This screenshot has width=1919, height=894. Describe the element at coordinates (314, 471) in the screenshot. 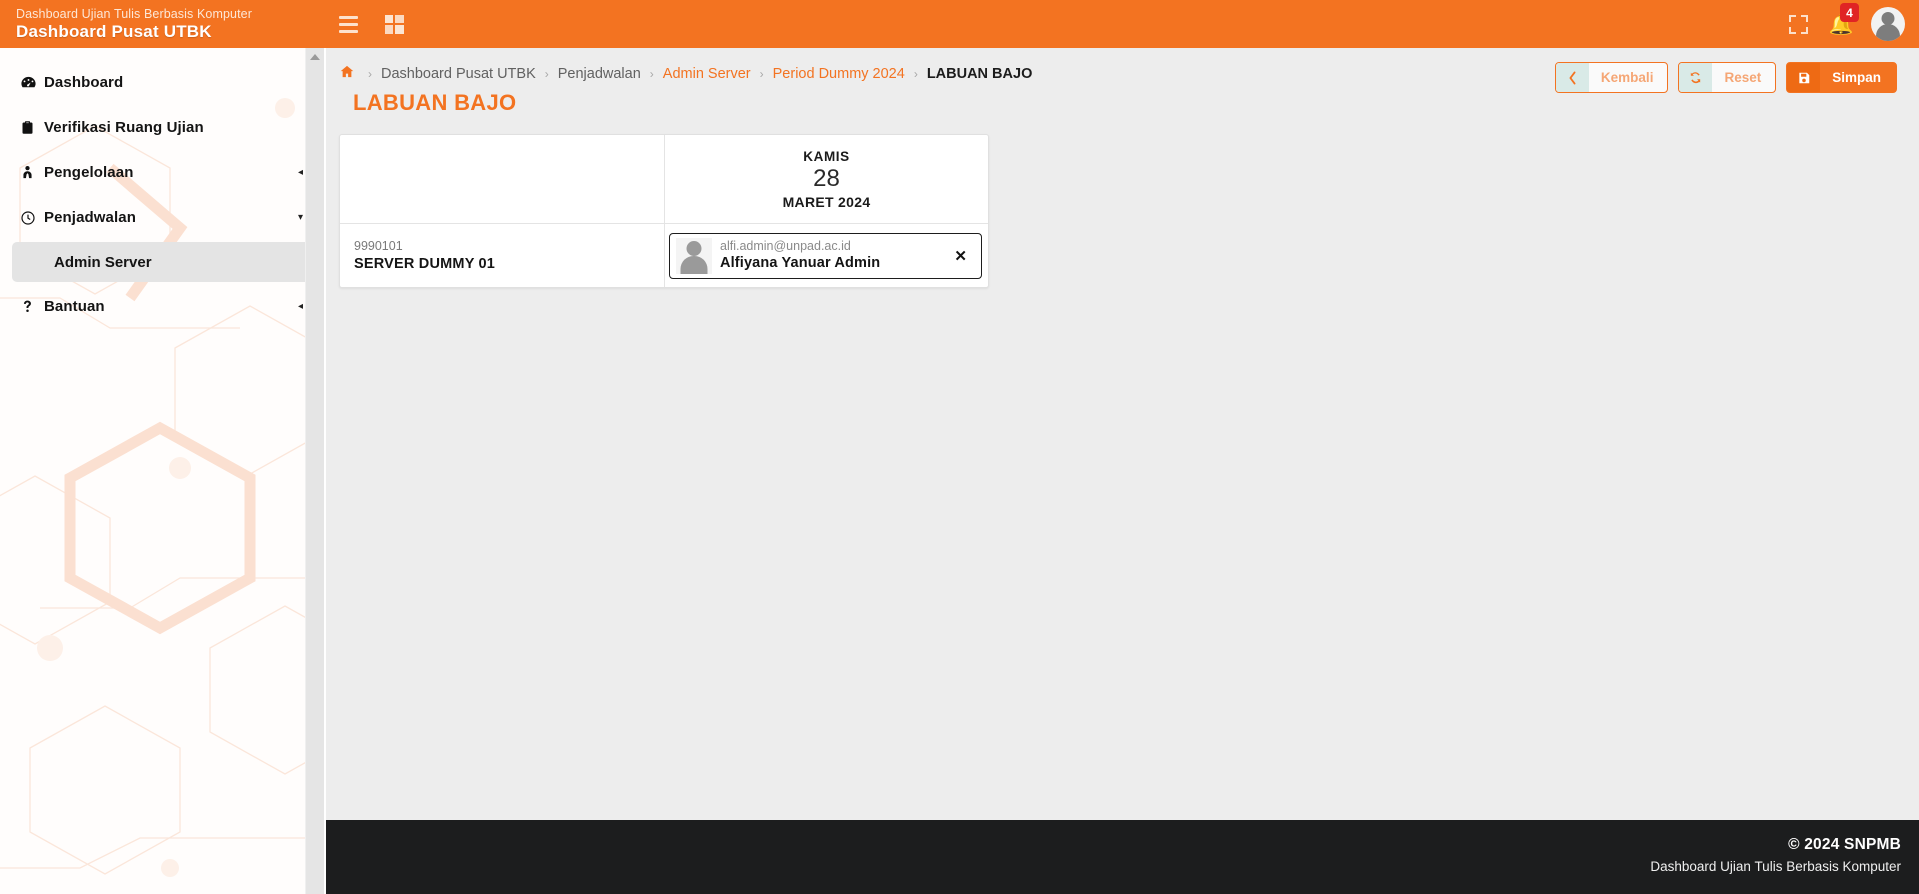

I see `sidebar-scrollbar` at that location.